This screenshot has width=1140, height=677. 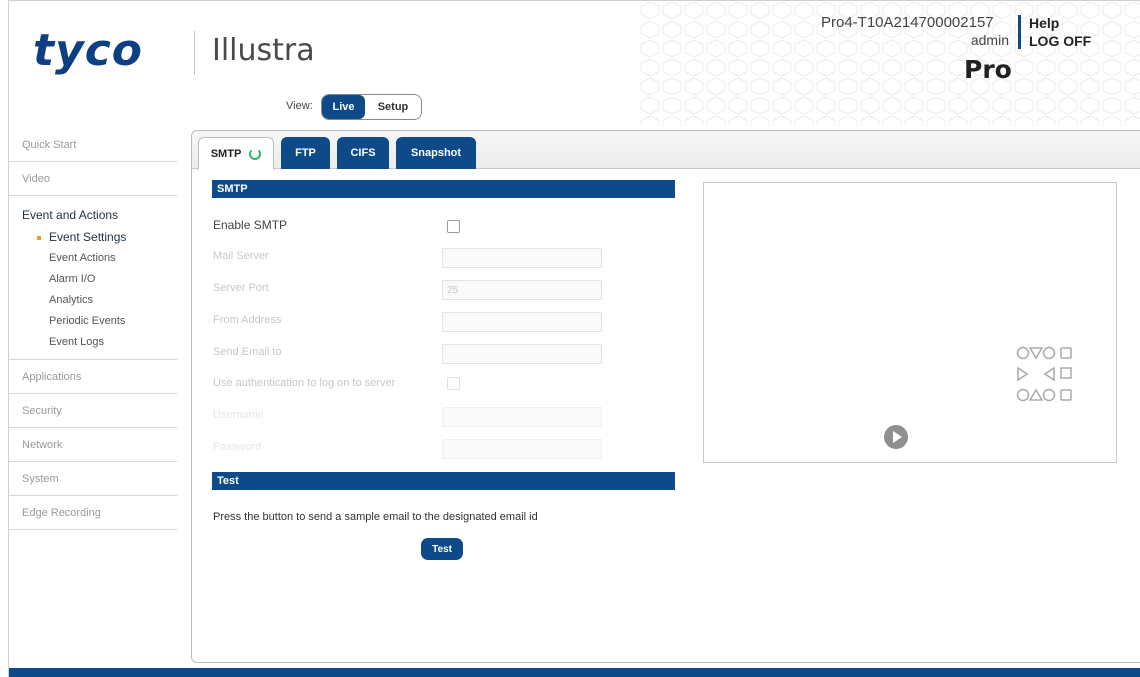 I want to click on ptz-controls-icon, so click(x=1054, y=374).